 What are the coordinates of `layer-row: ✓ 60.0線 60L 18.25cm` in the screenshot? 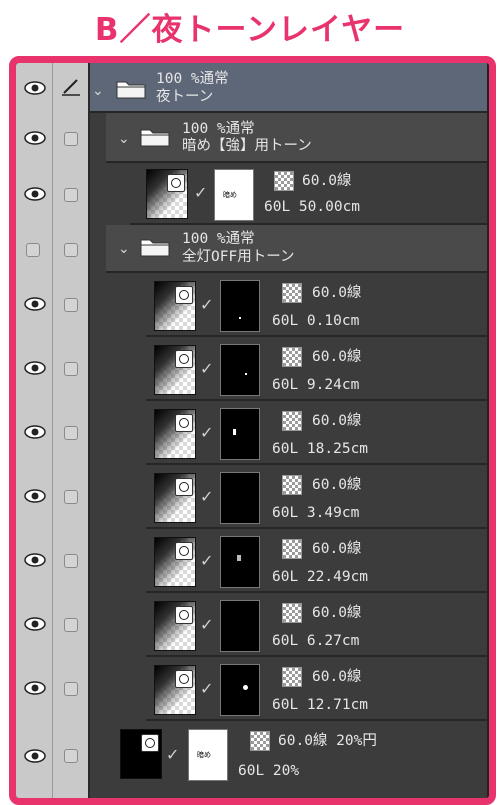 It's located at (252, 433).